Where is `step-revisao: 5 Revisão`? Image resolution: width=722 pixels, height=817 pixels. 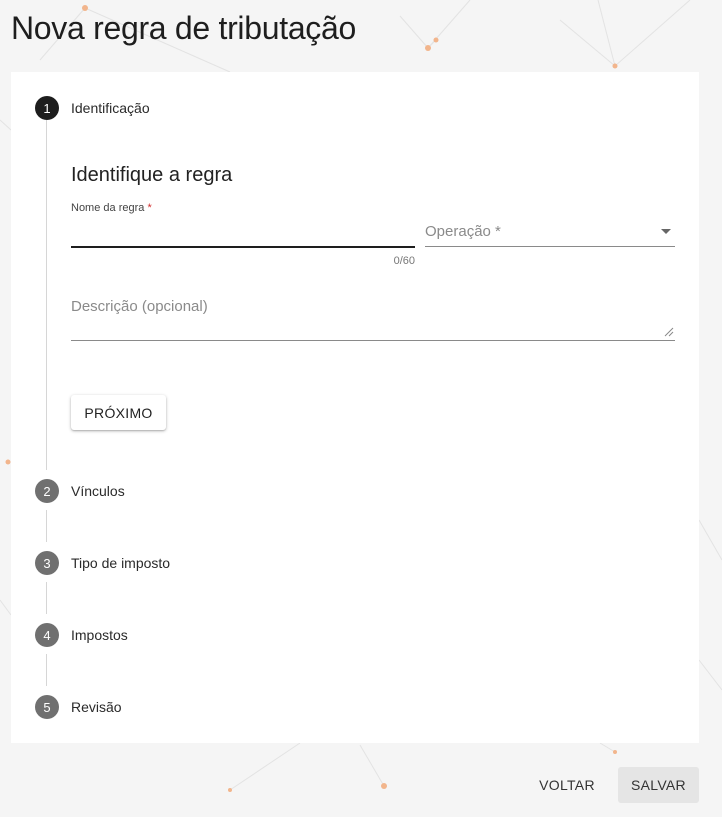
step-revisao: 5 Revisão is located at coordinates (78, 707).